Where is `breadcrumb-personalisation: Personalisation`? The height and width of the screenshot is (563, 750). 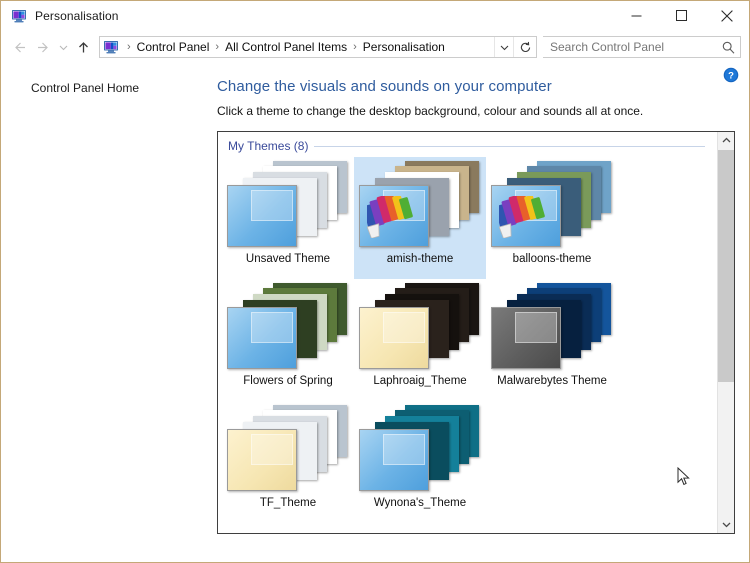
breadcrumb-personalisation: Personalisation is located at coordinates (404, 47).